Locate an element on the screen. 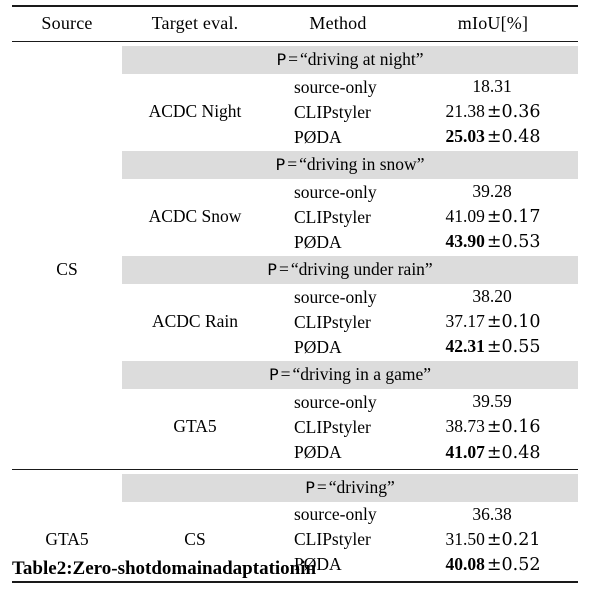 Image resolution: width=598 pixels, height=596 pixels. column-header-source: Source is located at coordinates (67, 23).